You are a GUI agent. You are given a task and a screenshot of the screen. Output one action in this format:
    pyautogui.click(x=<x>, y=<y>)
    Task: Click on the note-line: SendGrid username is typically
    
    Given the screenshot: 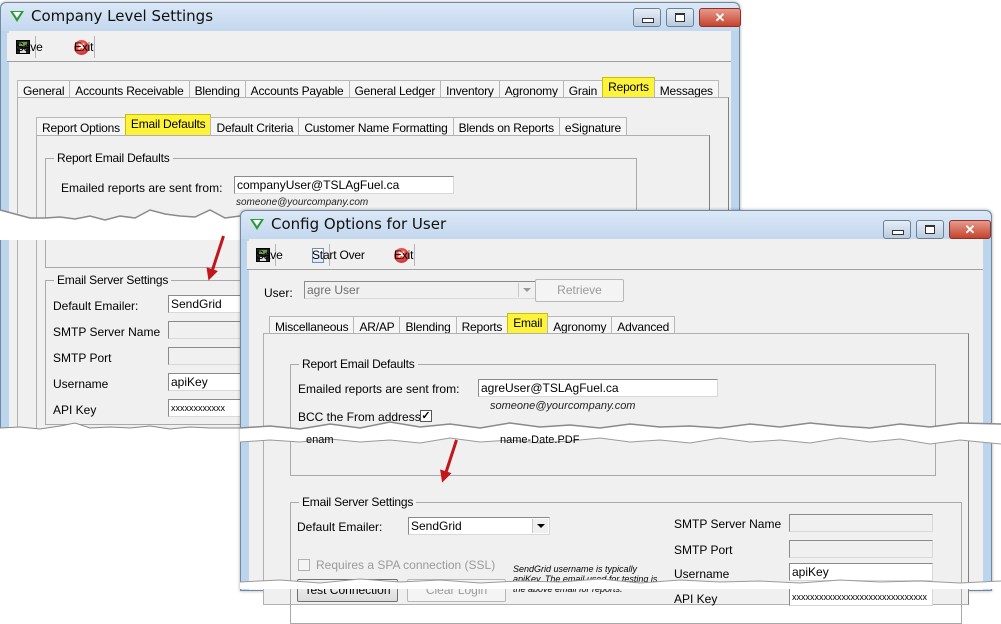 What is the action you would take?
    pyautogui.click(x=575, y=569)
    